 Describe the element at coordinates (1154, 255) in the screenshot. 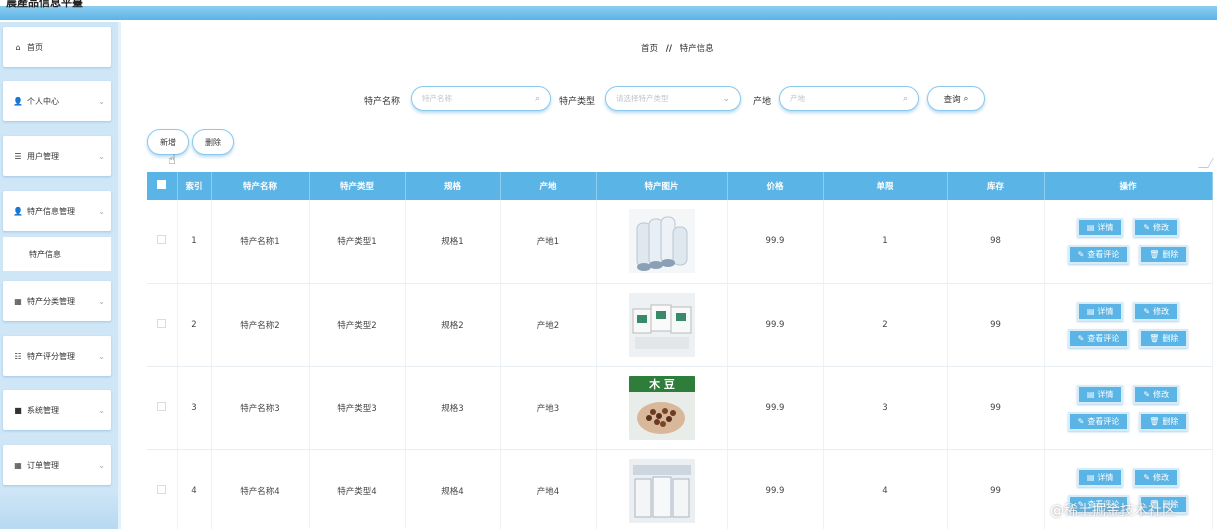

I see `trash-icon: 🗑` at that location.